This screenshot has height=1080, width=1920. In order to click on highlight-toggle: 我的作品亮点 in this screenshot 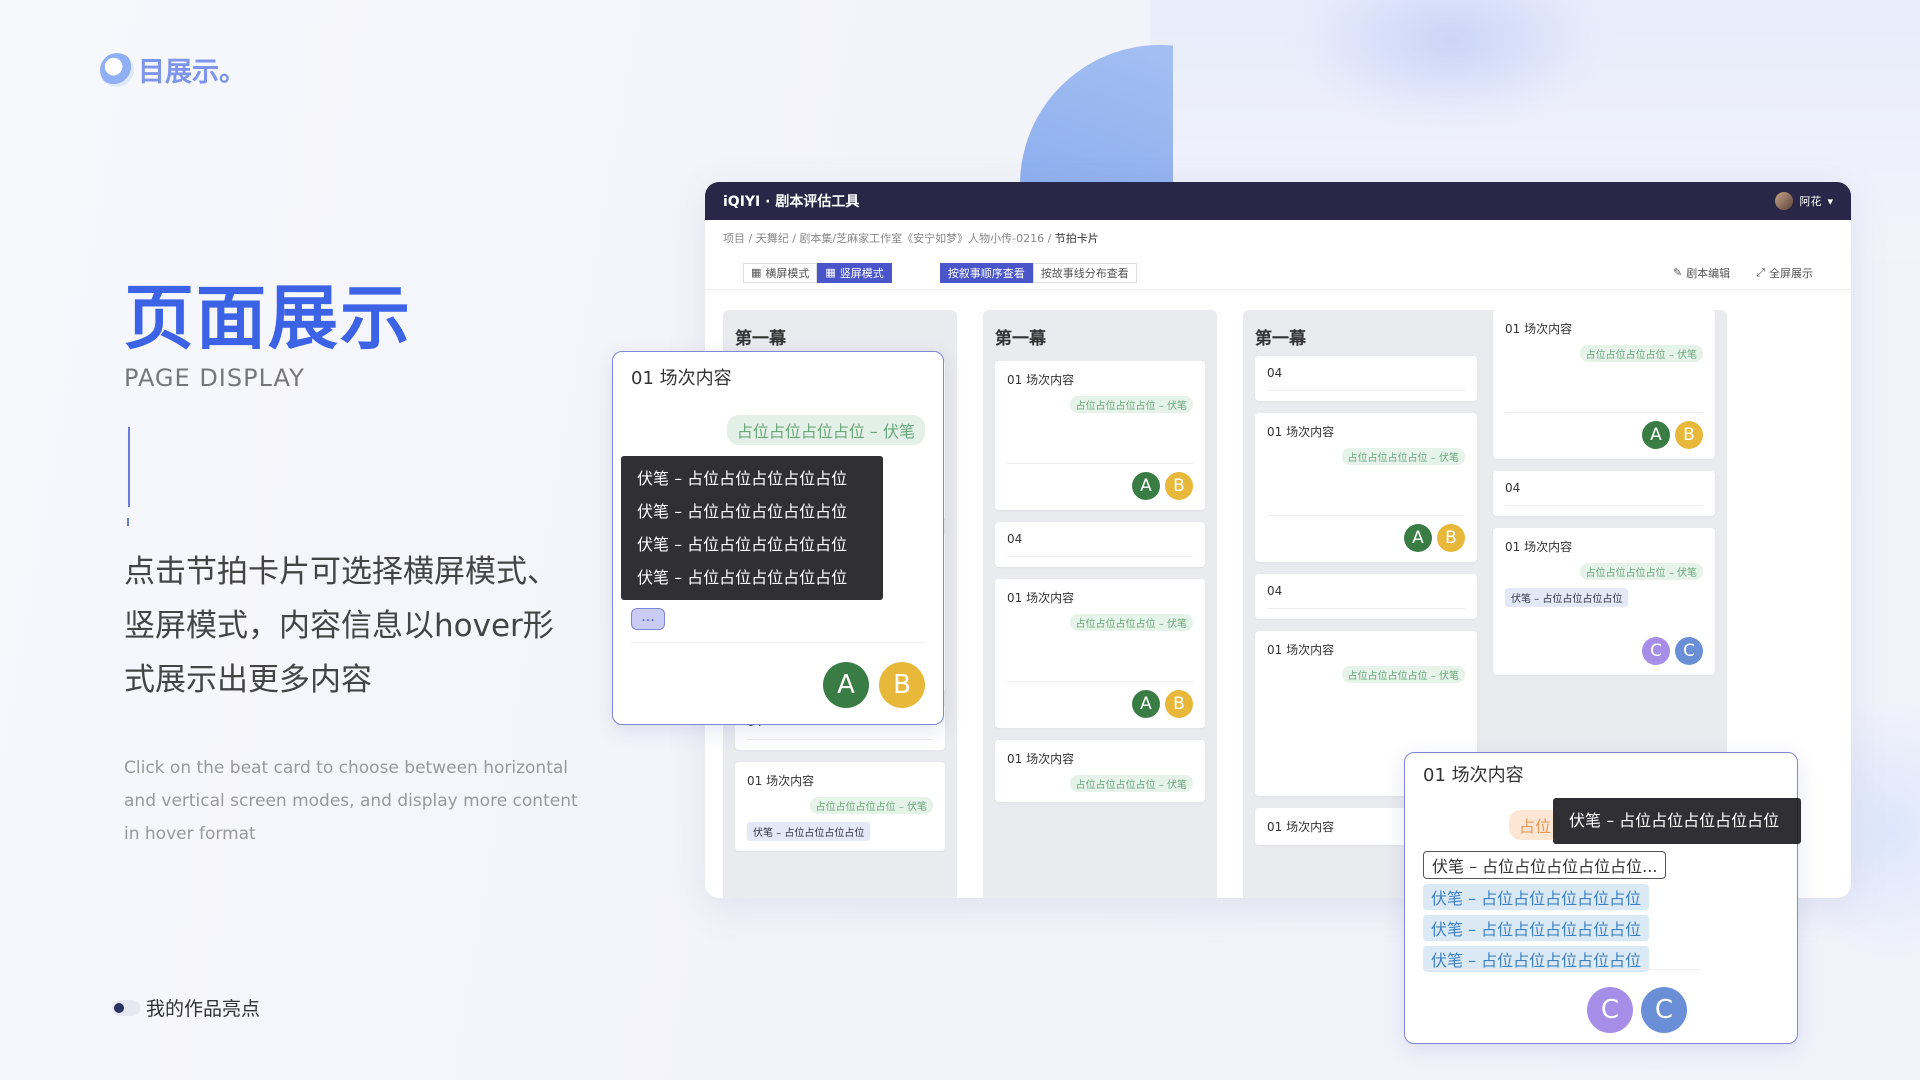, I will do `click(186, 1007)`.